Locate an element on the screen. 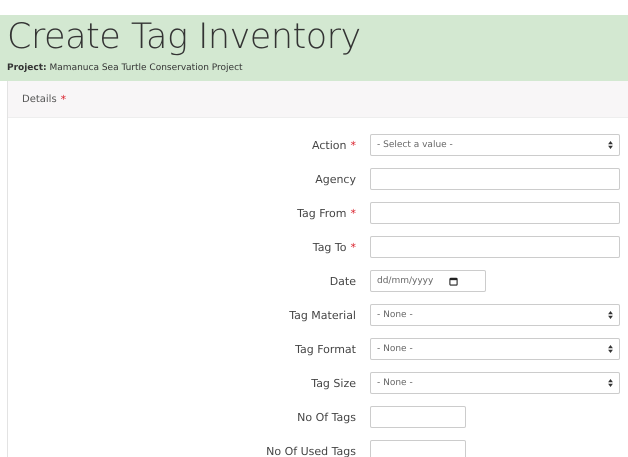  field-label: Action is located at coordinates (329, 145).